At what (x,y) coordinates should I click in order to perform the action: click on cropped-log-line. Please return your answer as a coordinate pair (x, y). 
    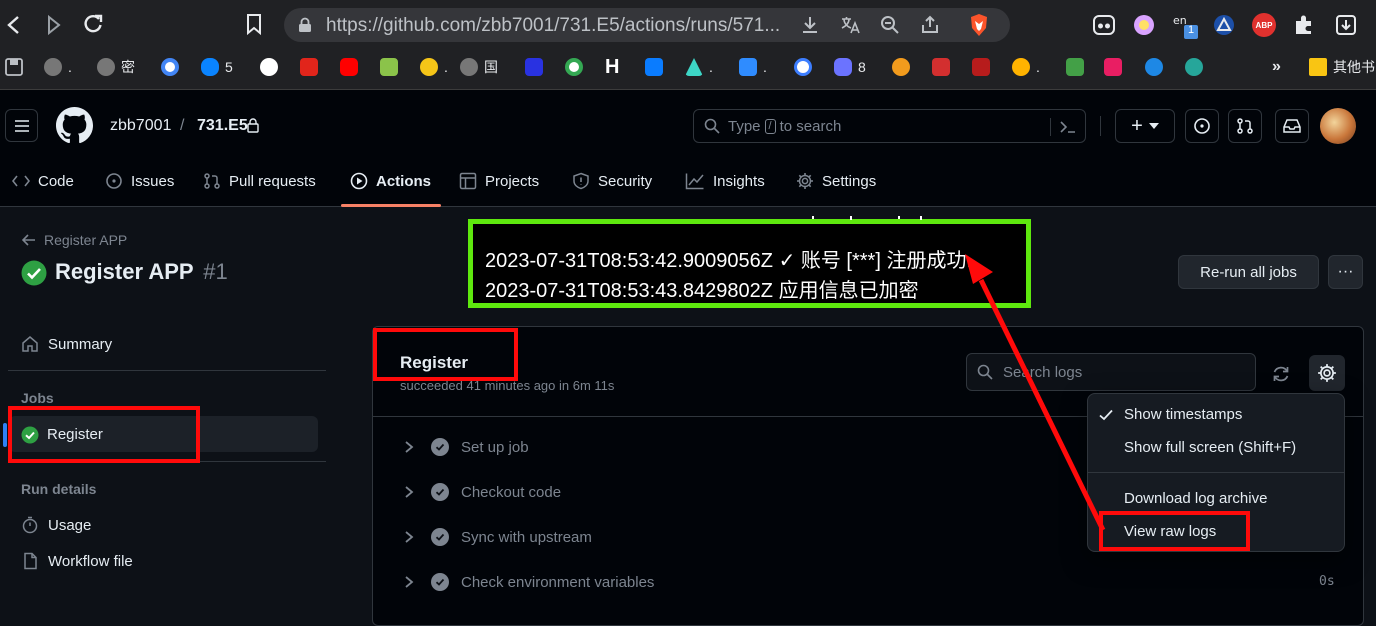
    Looking at the image, I should click on (873, 219).